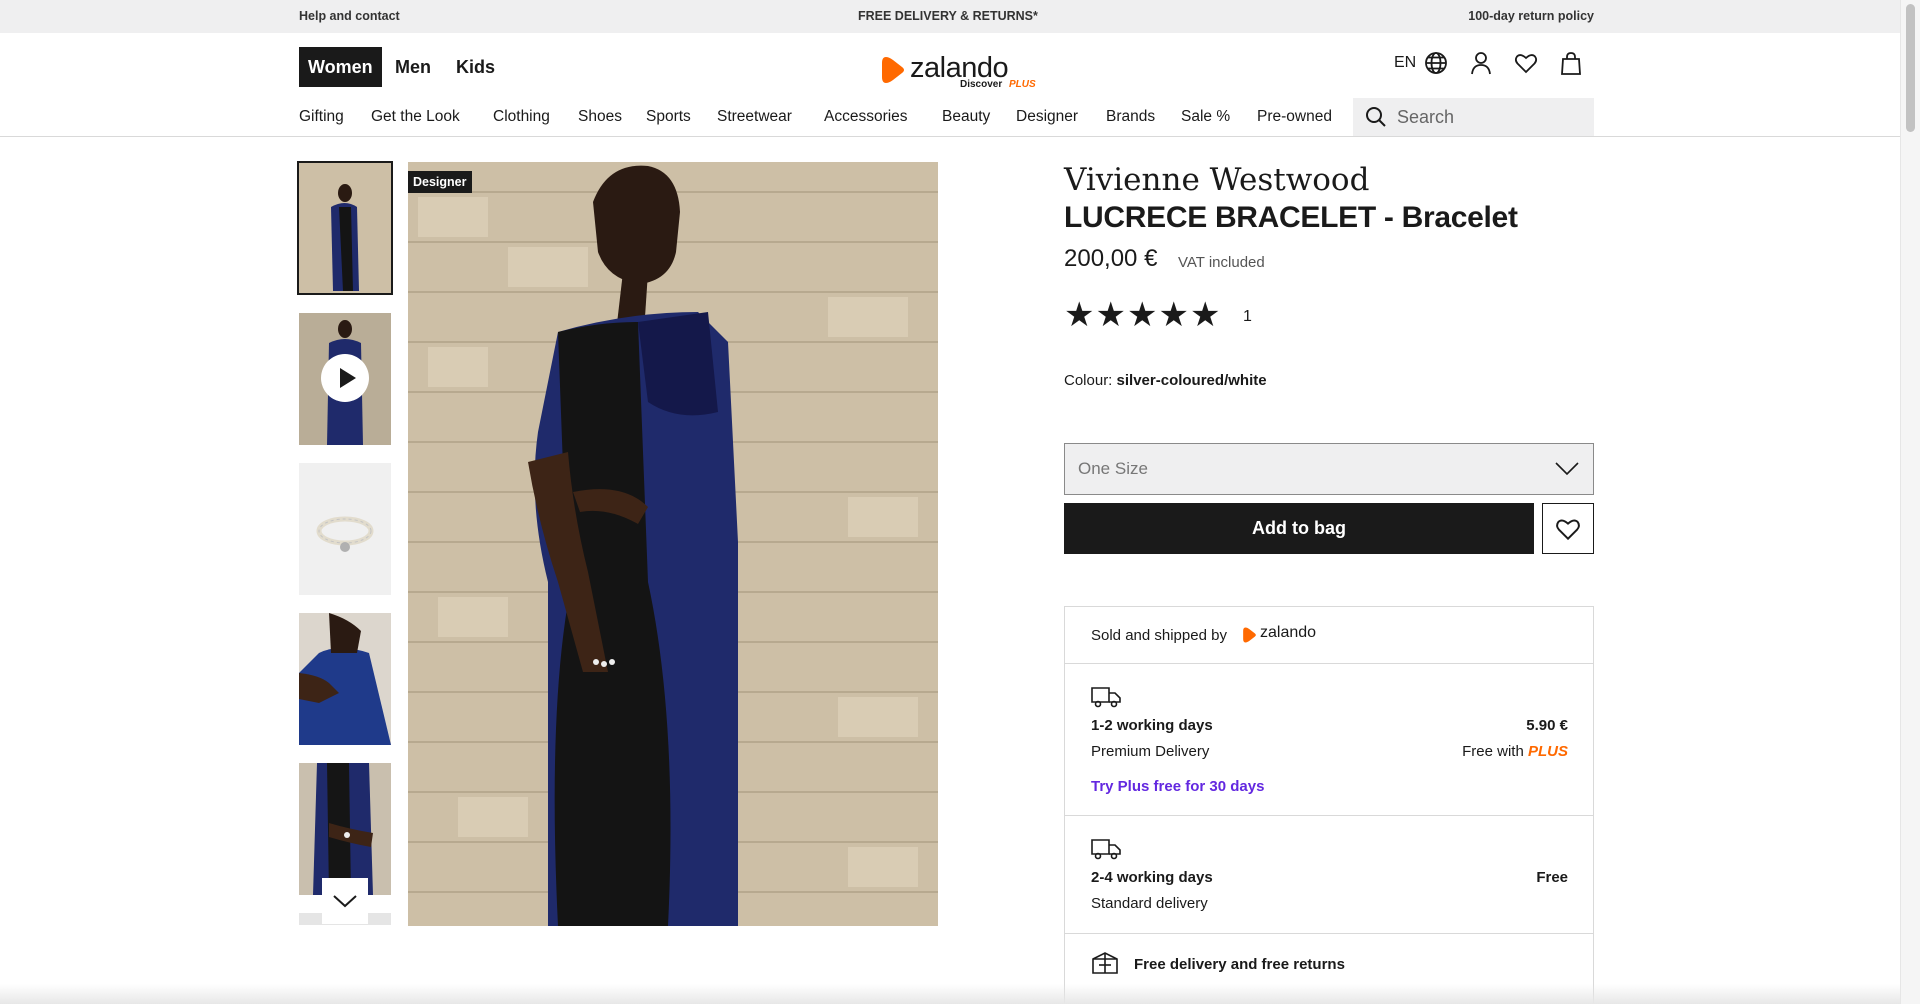  I want to click on colour-value: silver-coloured/white, so click(1191, 380).